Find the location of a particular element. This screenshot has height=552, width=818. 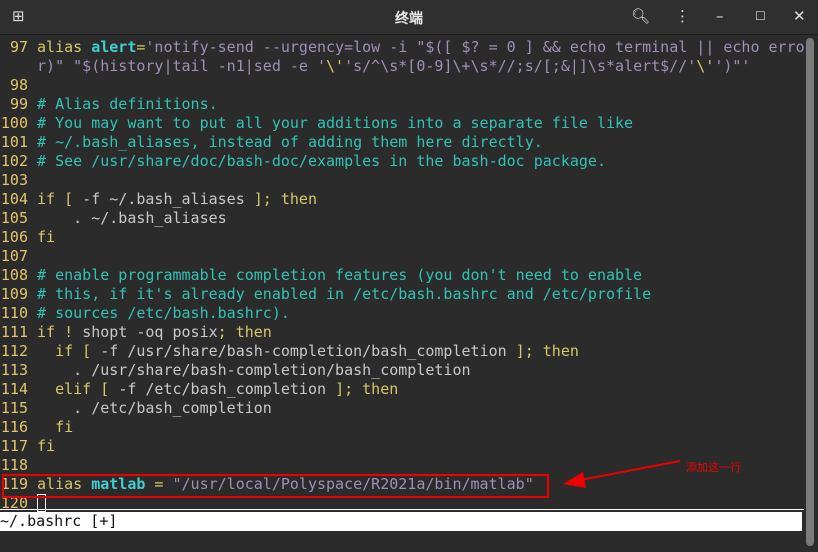

line-number: 109 is located at coordinates (14, 294).